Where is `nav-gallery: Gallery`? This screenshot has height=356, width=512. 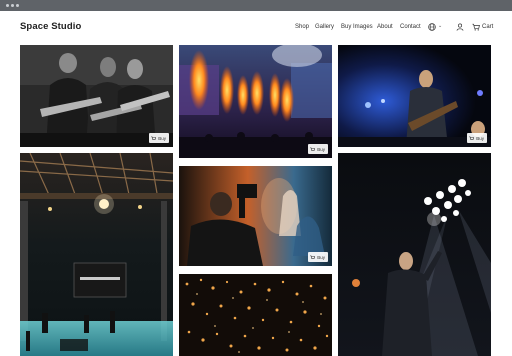
nav-gallery: Gallery is located at coordinates (324, 27).